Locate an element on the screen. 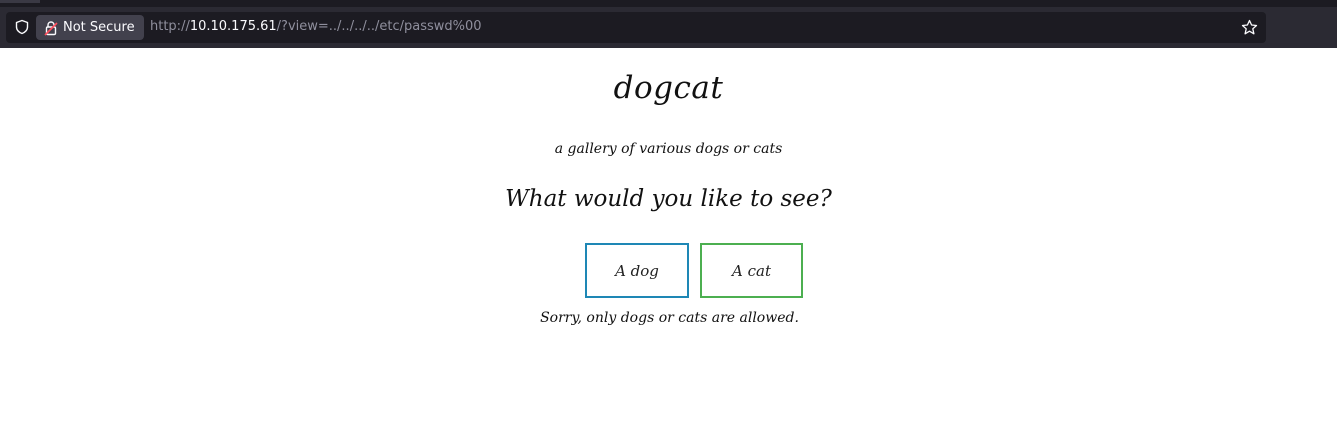 The image size is (1337, 424). page-subtitle: a gallery of various dogs or cats is located at coordinates (668, 149).